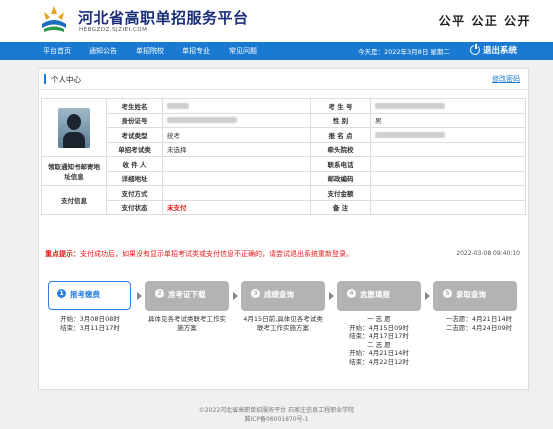  Describe the element at coordinates (187, 327) in the screenshot. I see `desc-line: 施方案` at that location.